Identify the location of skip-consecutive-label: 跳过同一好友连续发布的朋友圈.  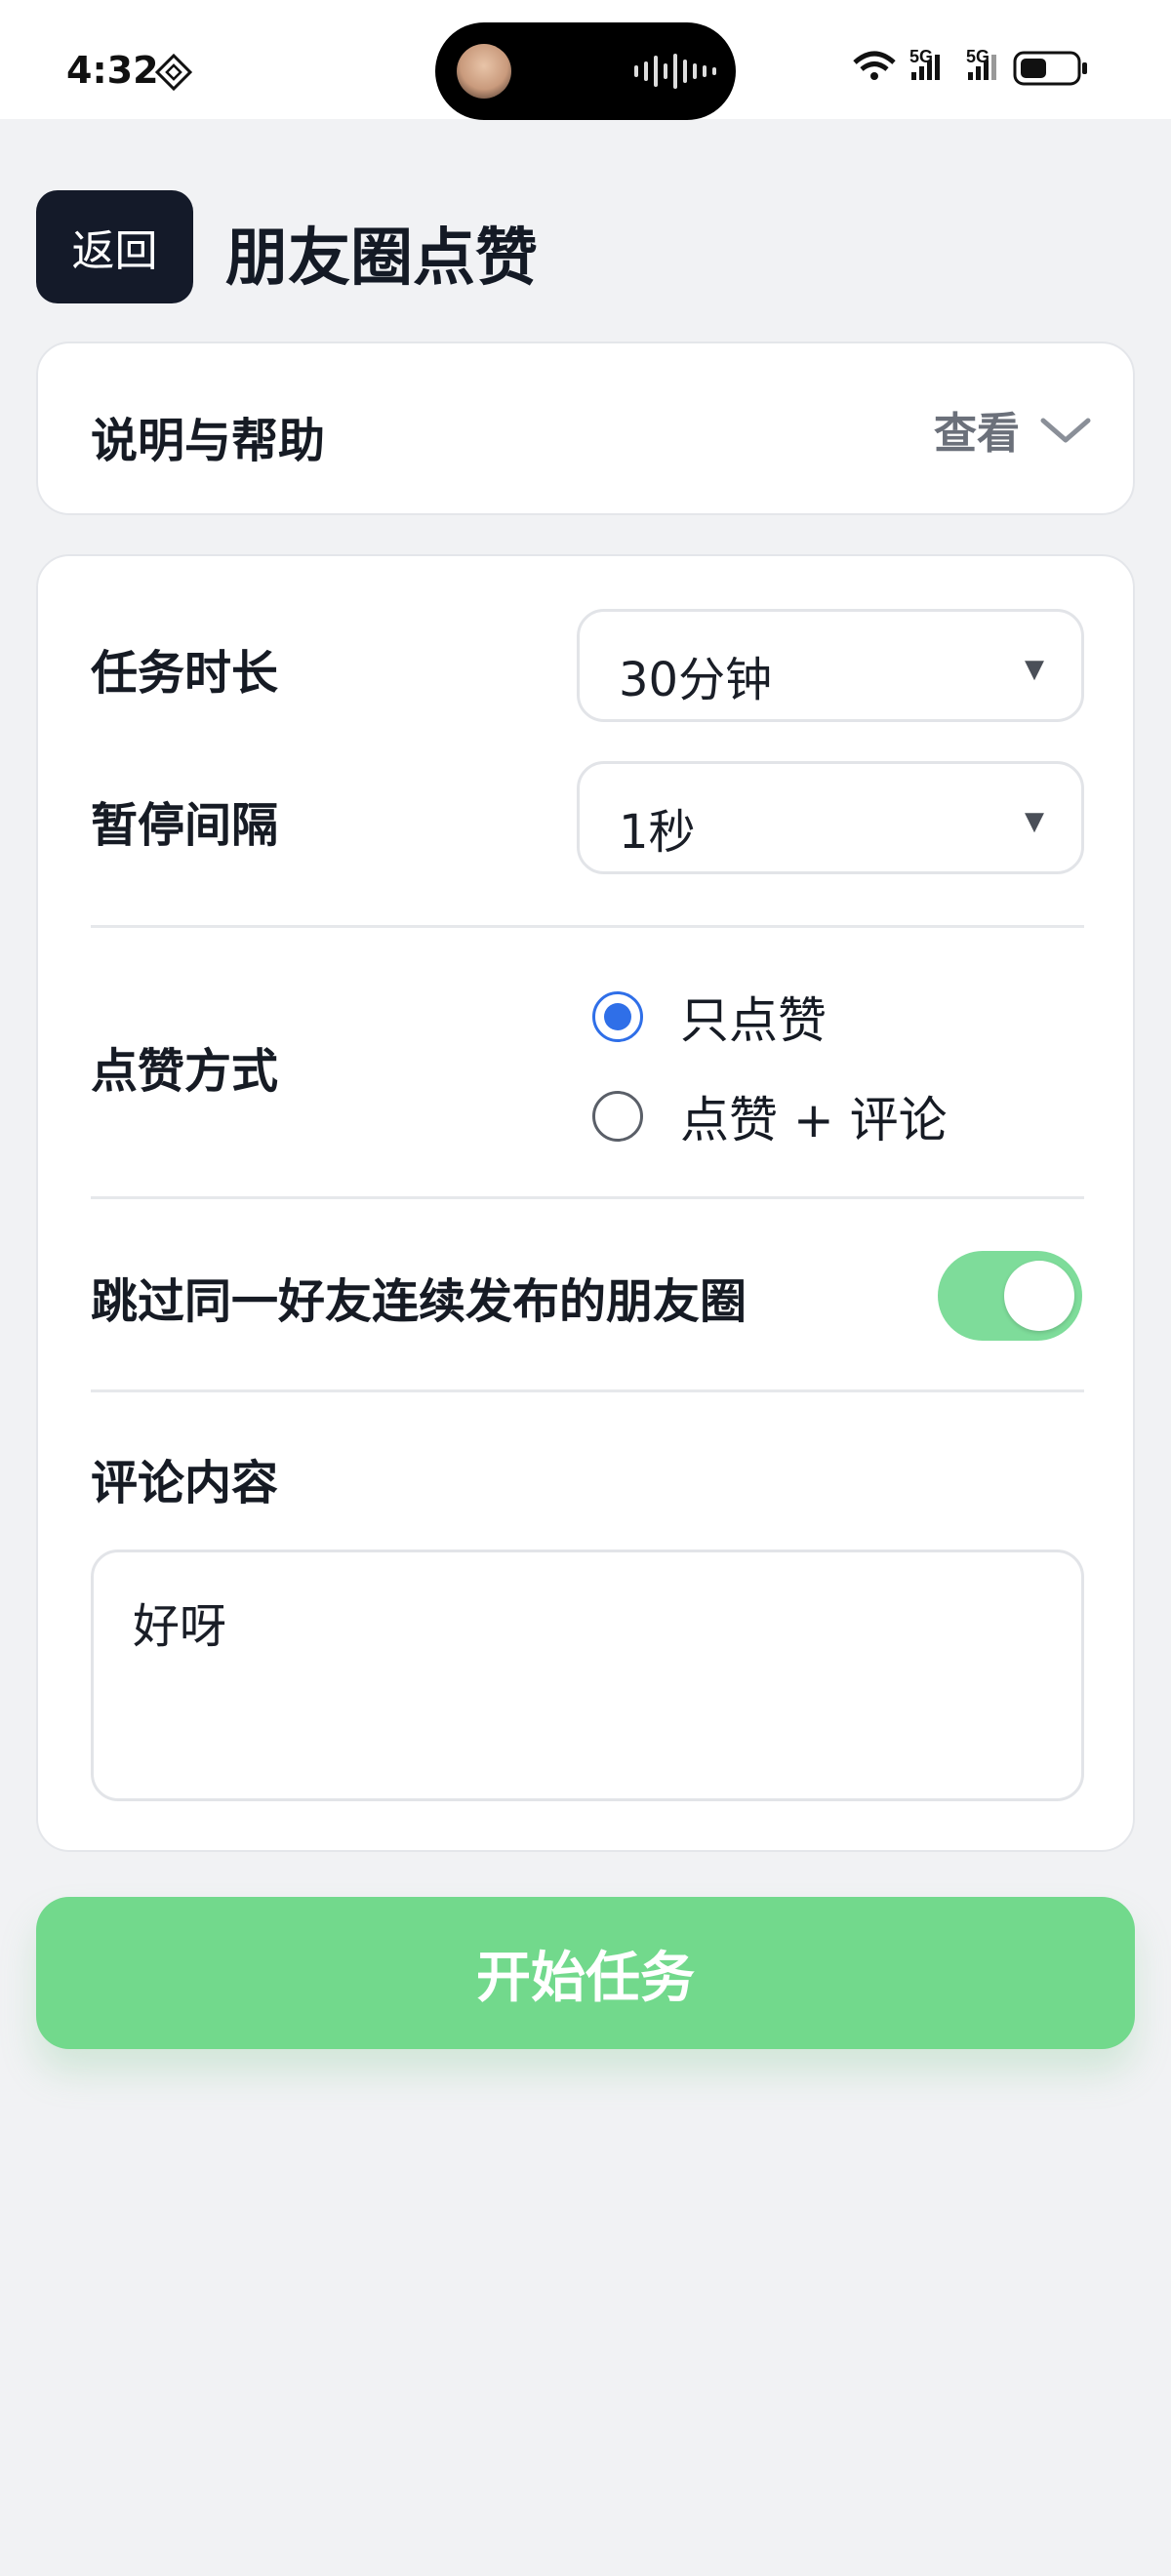
(419, 1301).